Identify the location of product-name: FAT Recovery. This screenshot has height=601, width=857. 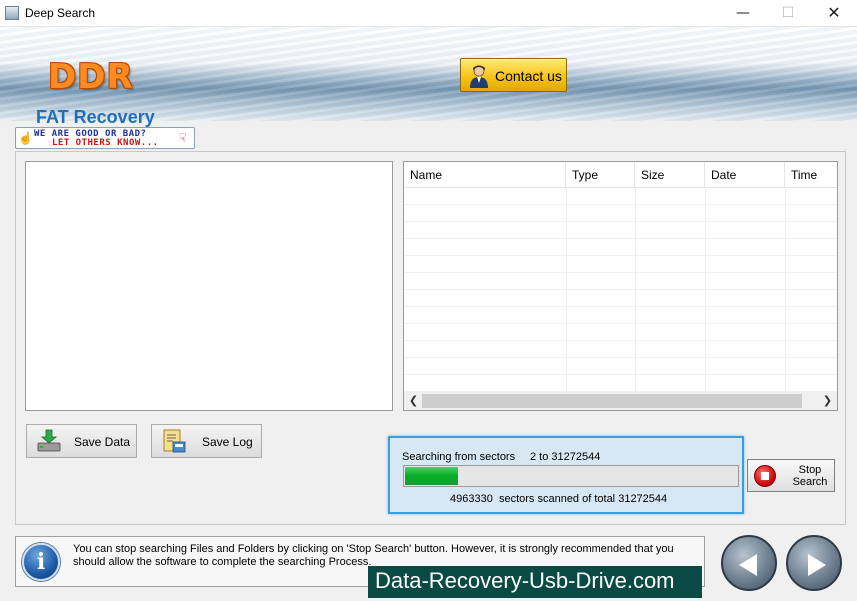
(95, 117).